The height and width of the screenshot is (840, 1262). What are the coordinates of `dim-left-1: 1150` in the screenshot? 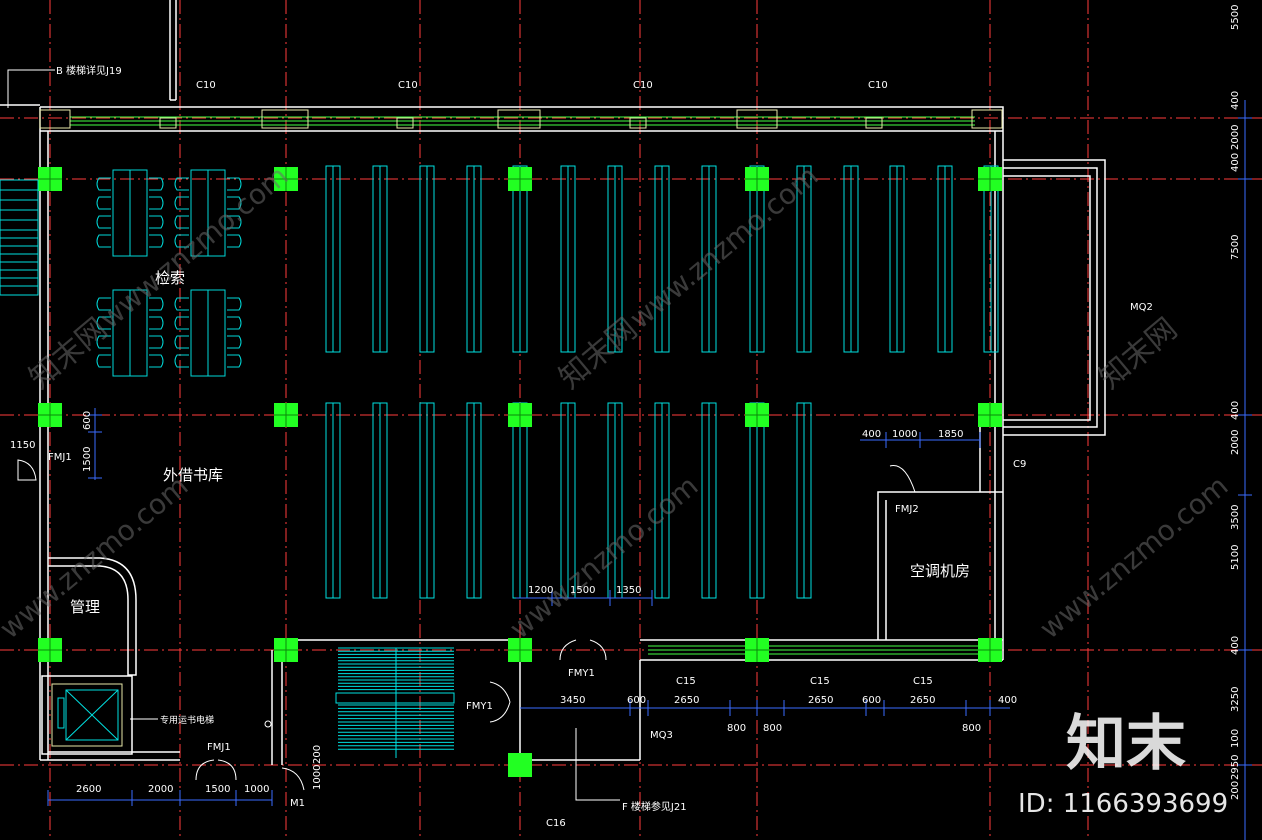 It's located at (22, 445).